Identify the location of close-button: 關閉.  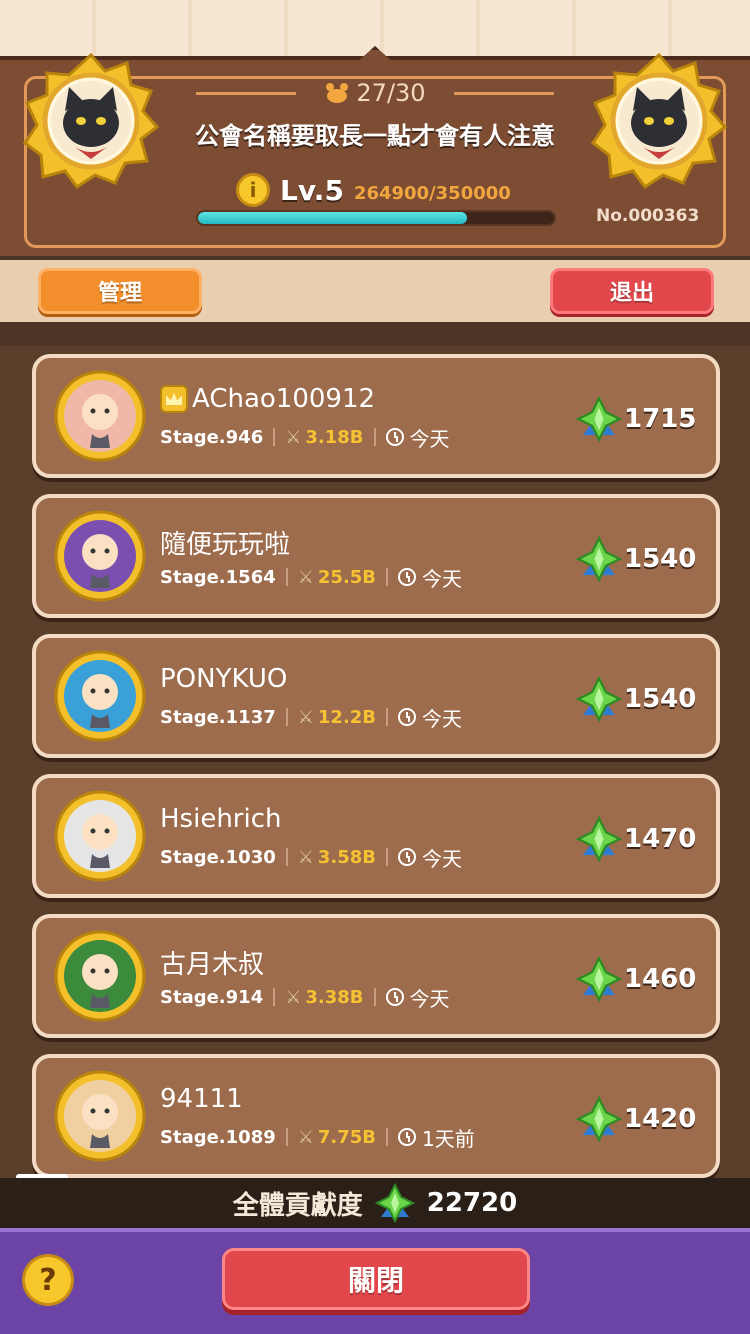
(376, 1279).